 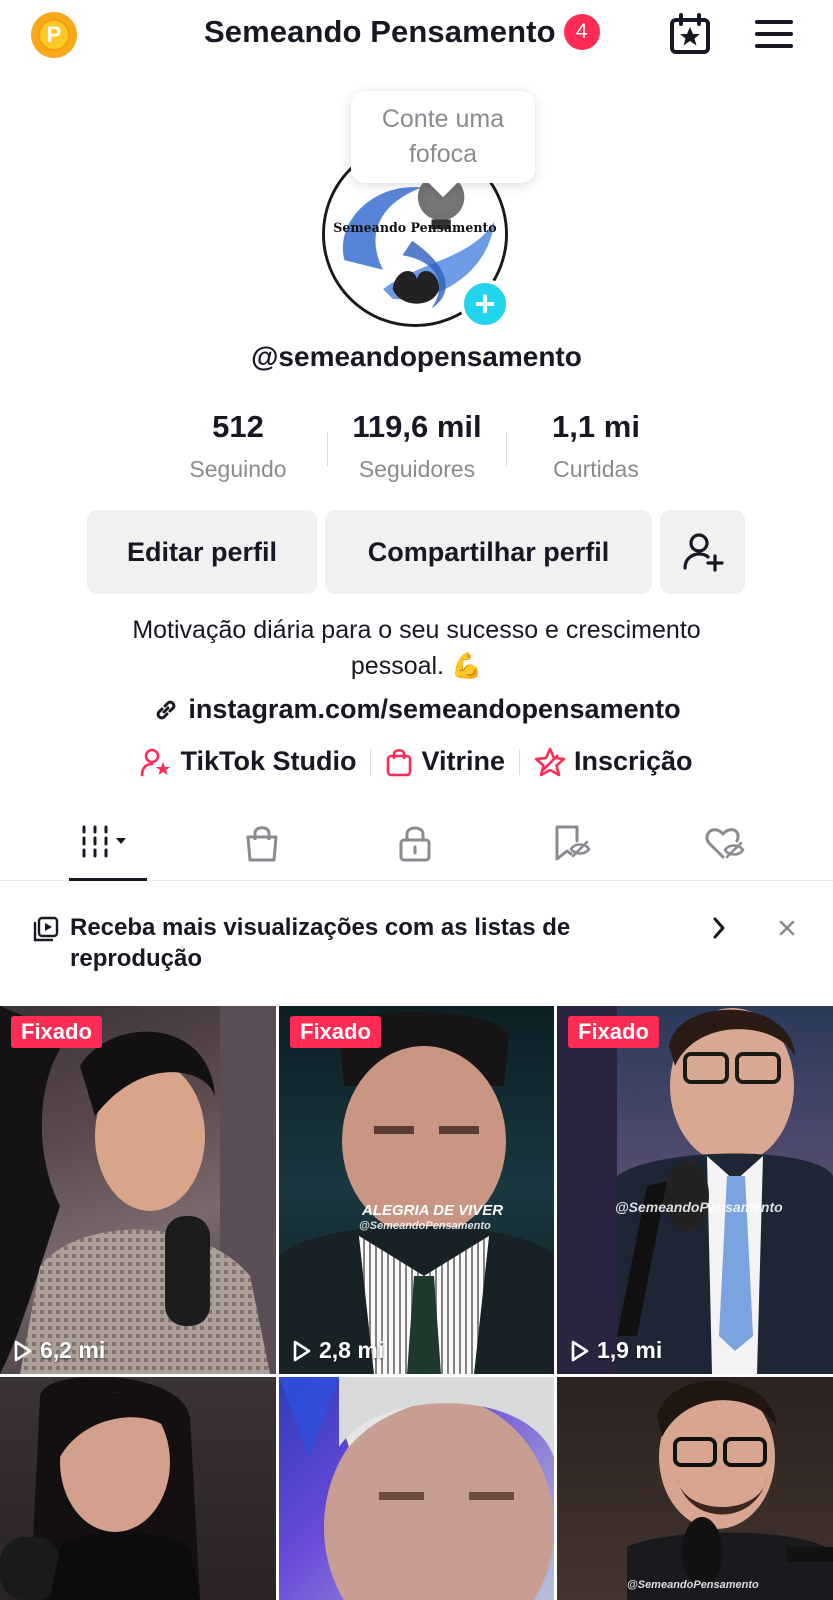 I want to click on tab-shop, so click(x=262, y=843).